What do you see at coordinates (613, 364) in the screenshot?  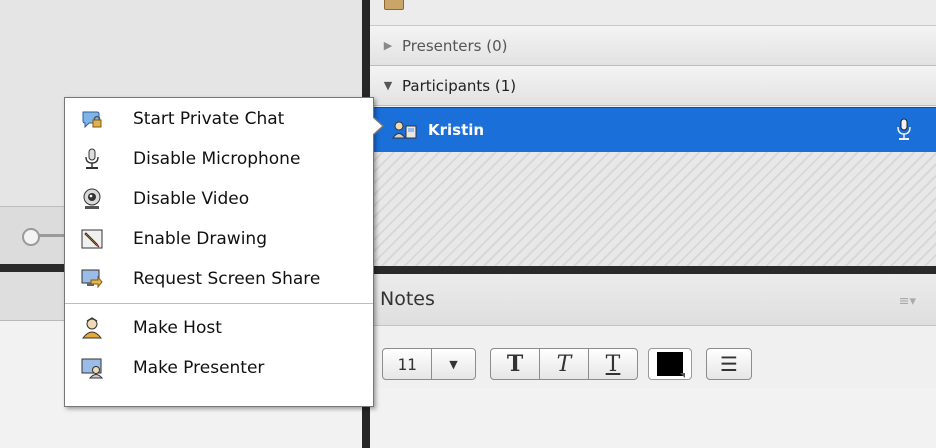 I see `underline-button: T` at bounding box center [613, 364].